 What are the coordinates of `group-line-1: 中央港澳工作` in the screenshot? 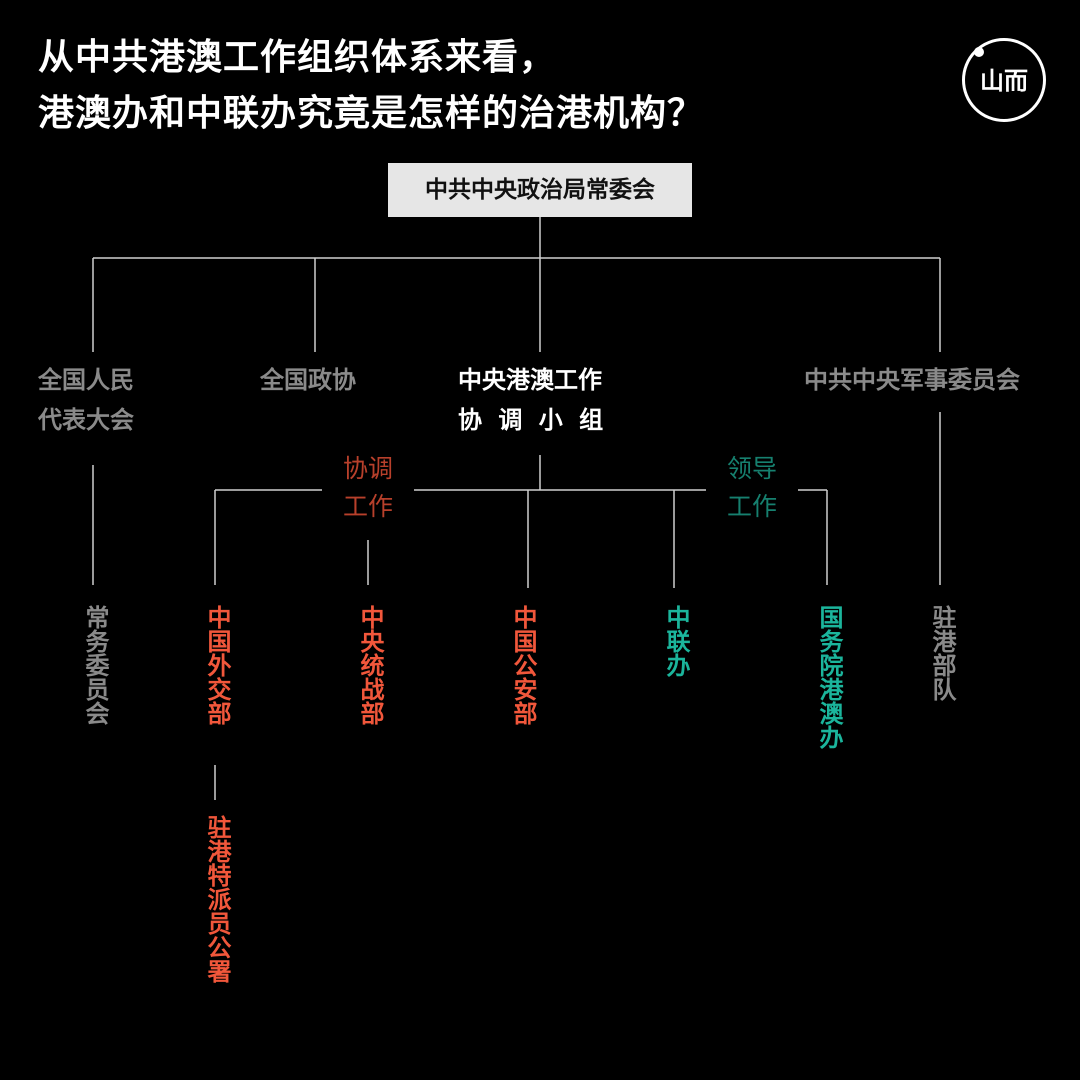 It's located at (530, 380).